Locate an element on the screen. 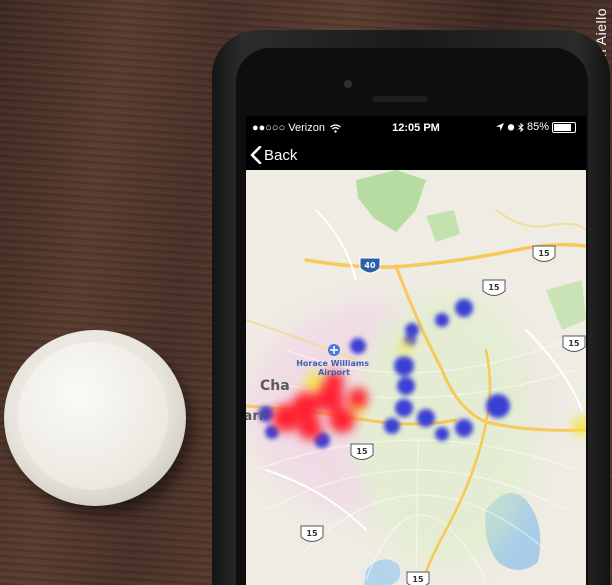  battery-percent: 85% is located at coordinates (537, 127).